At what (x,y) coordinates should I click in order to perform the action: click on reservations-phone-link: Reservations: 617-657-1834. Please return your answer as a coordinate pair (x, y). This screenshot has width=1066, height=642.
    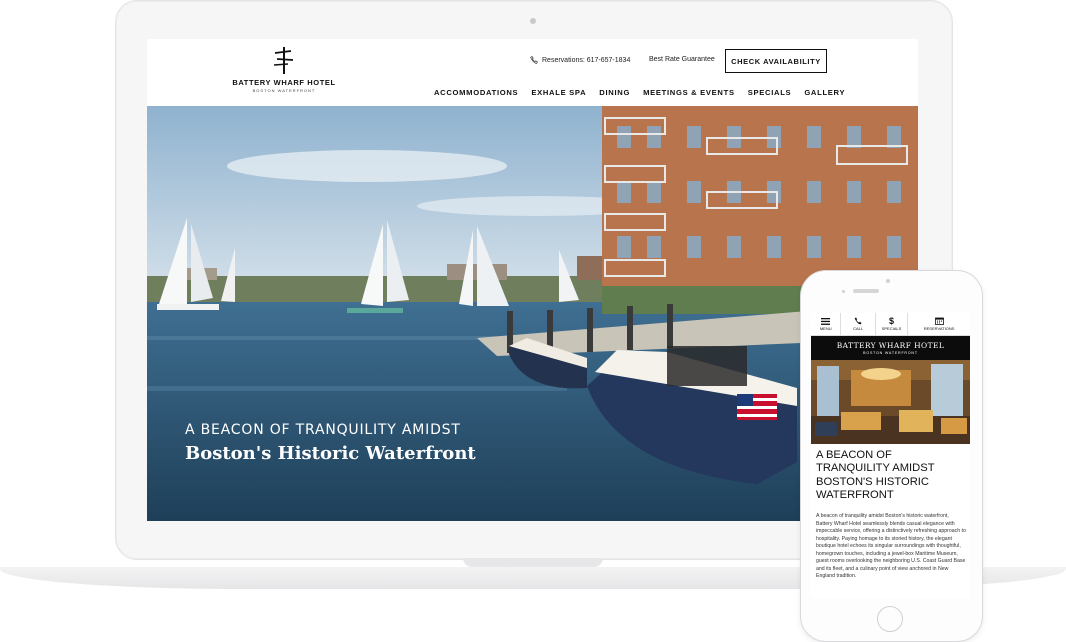
    Looking at the image, I should click on (580, 60).